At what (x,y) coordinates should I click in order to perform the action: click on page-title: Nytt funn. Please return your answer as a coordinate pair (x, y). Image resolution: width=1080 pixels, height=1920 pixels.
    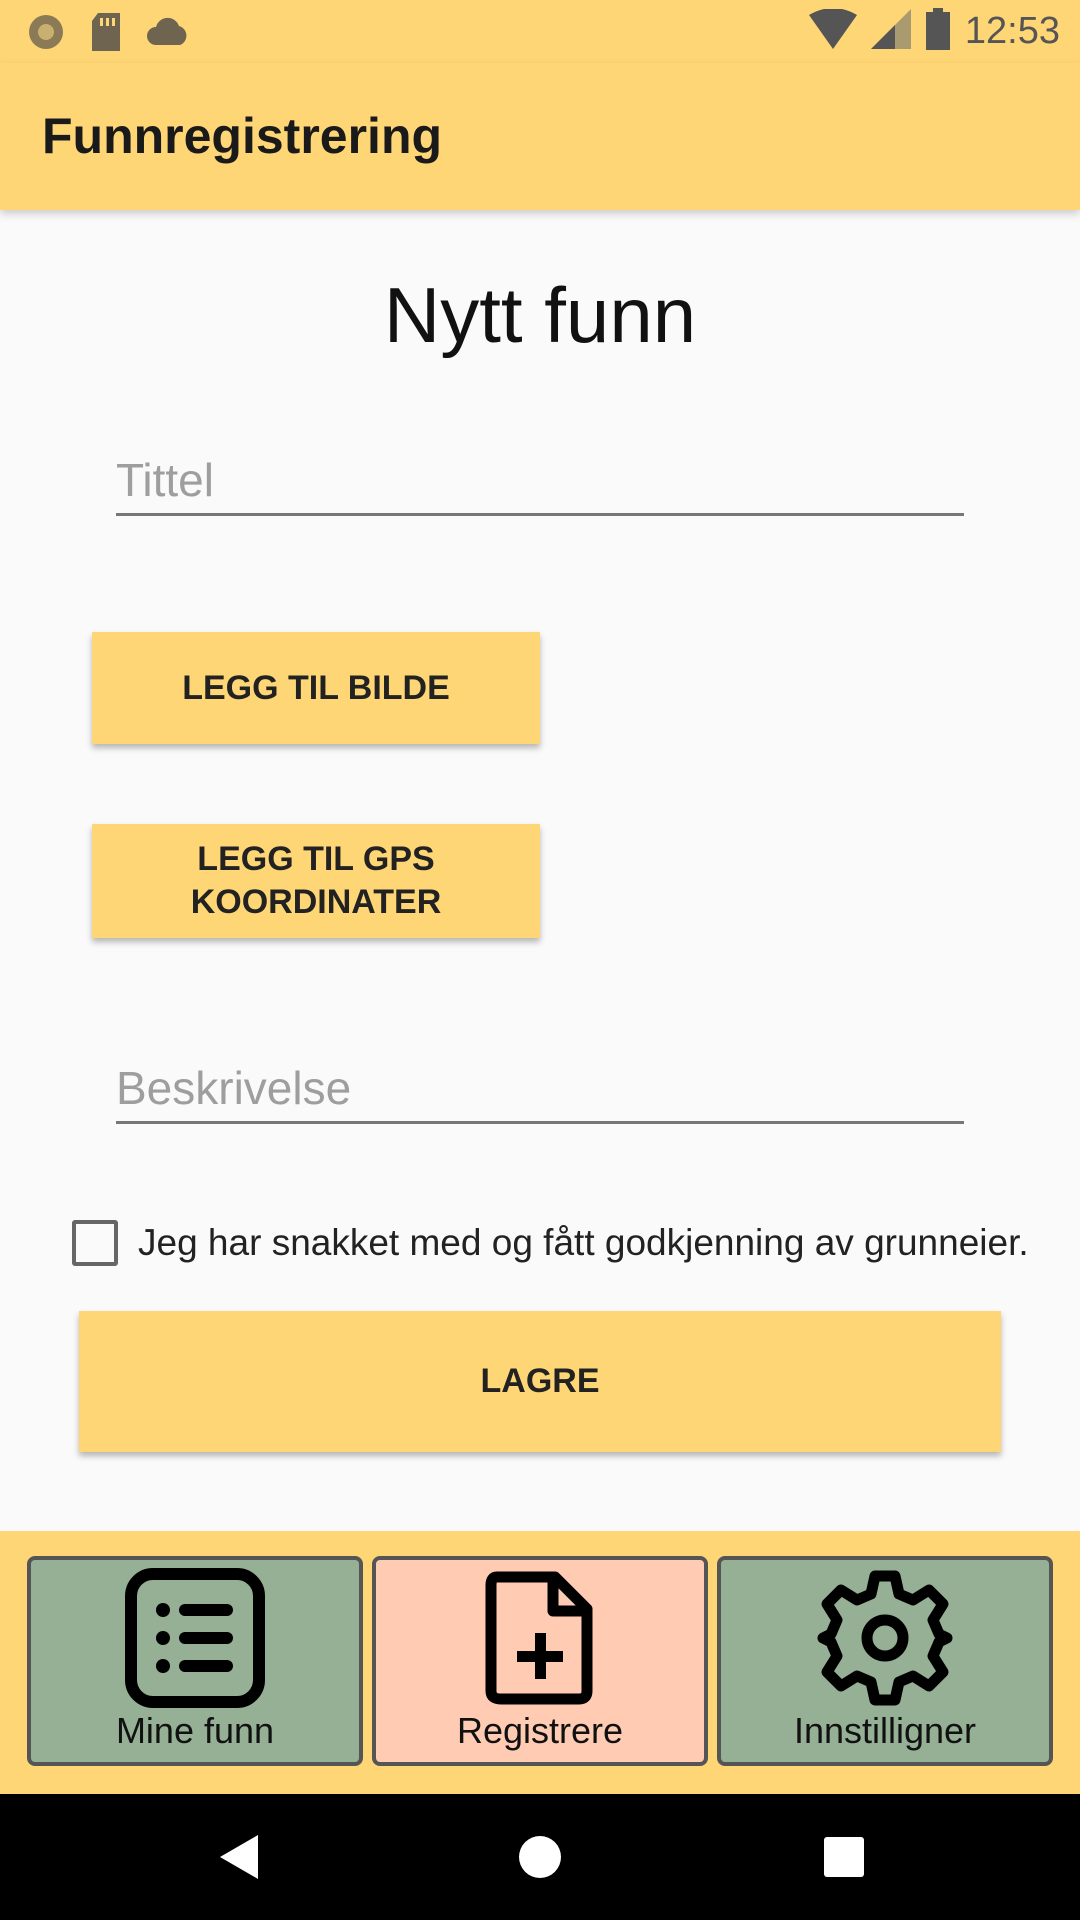
    Looking at the image, I should click on (540, 315).